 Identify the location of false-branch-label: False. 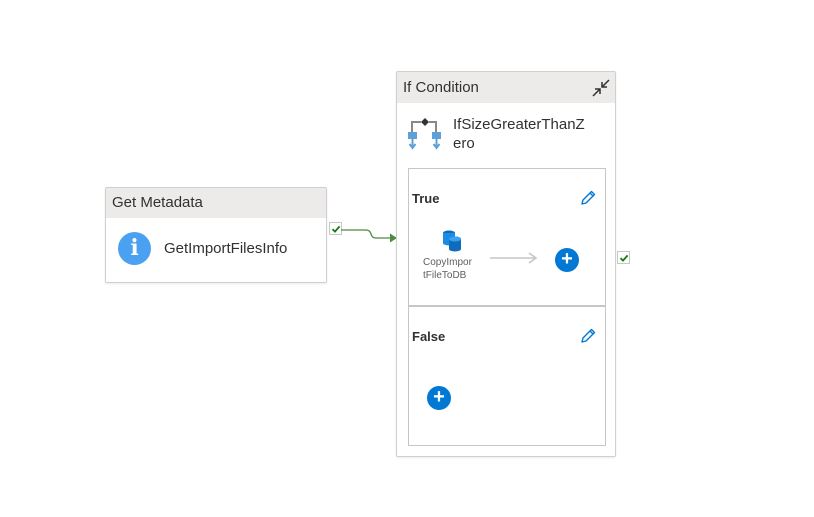
(429, 336).